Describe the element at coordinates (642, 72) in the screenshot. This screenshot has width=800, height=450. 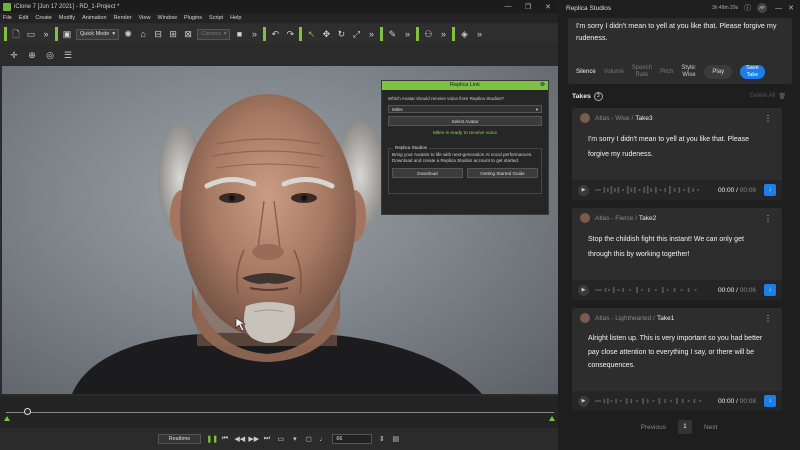
I see `speech-rate-button: Speech Rate` at that location.